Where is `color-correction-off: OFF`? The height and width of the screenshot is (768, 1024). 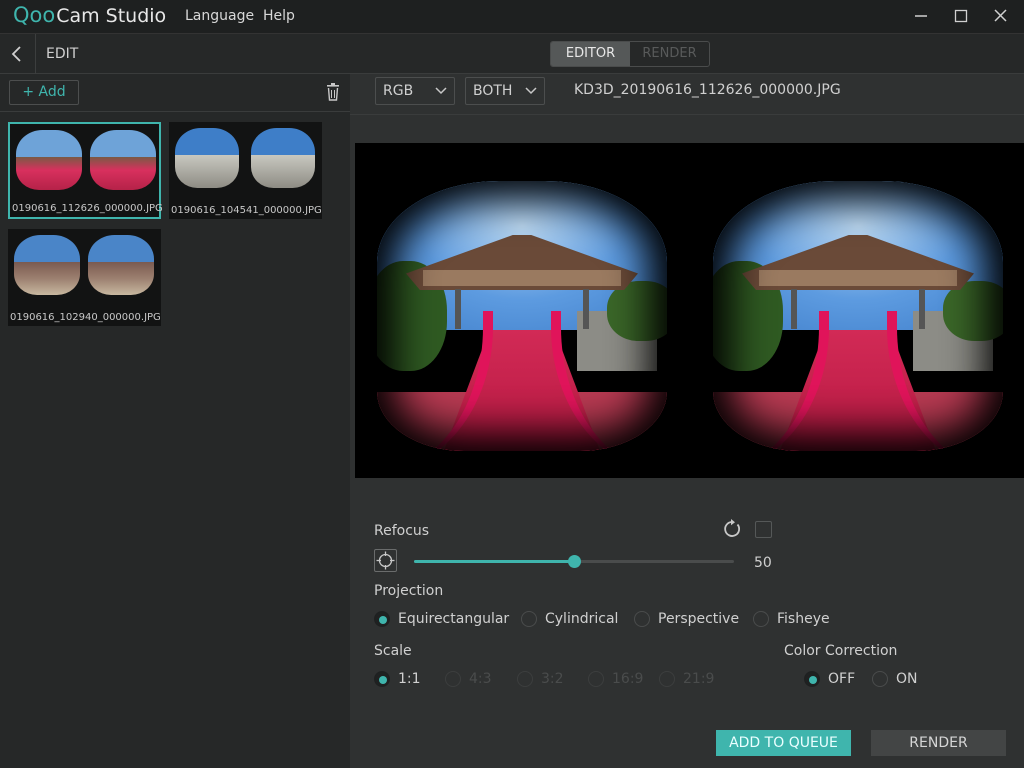
color-correction-off: OFF is located at coordinates (829, 679).